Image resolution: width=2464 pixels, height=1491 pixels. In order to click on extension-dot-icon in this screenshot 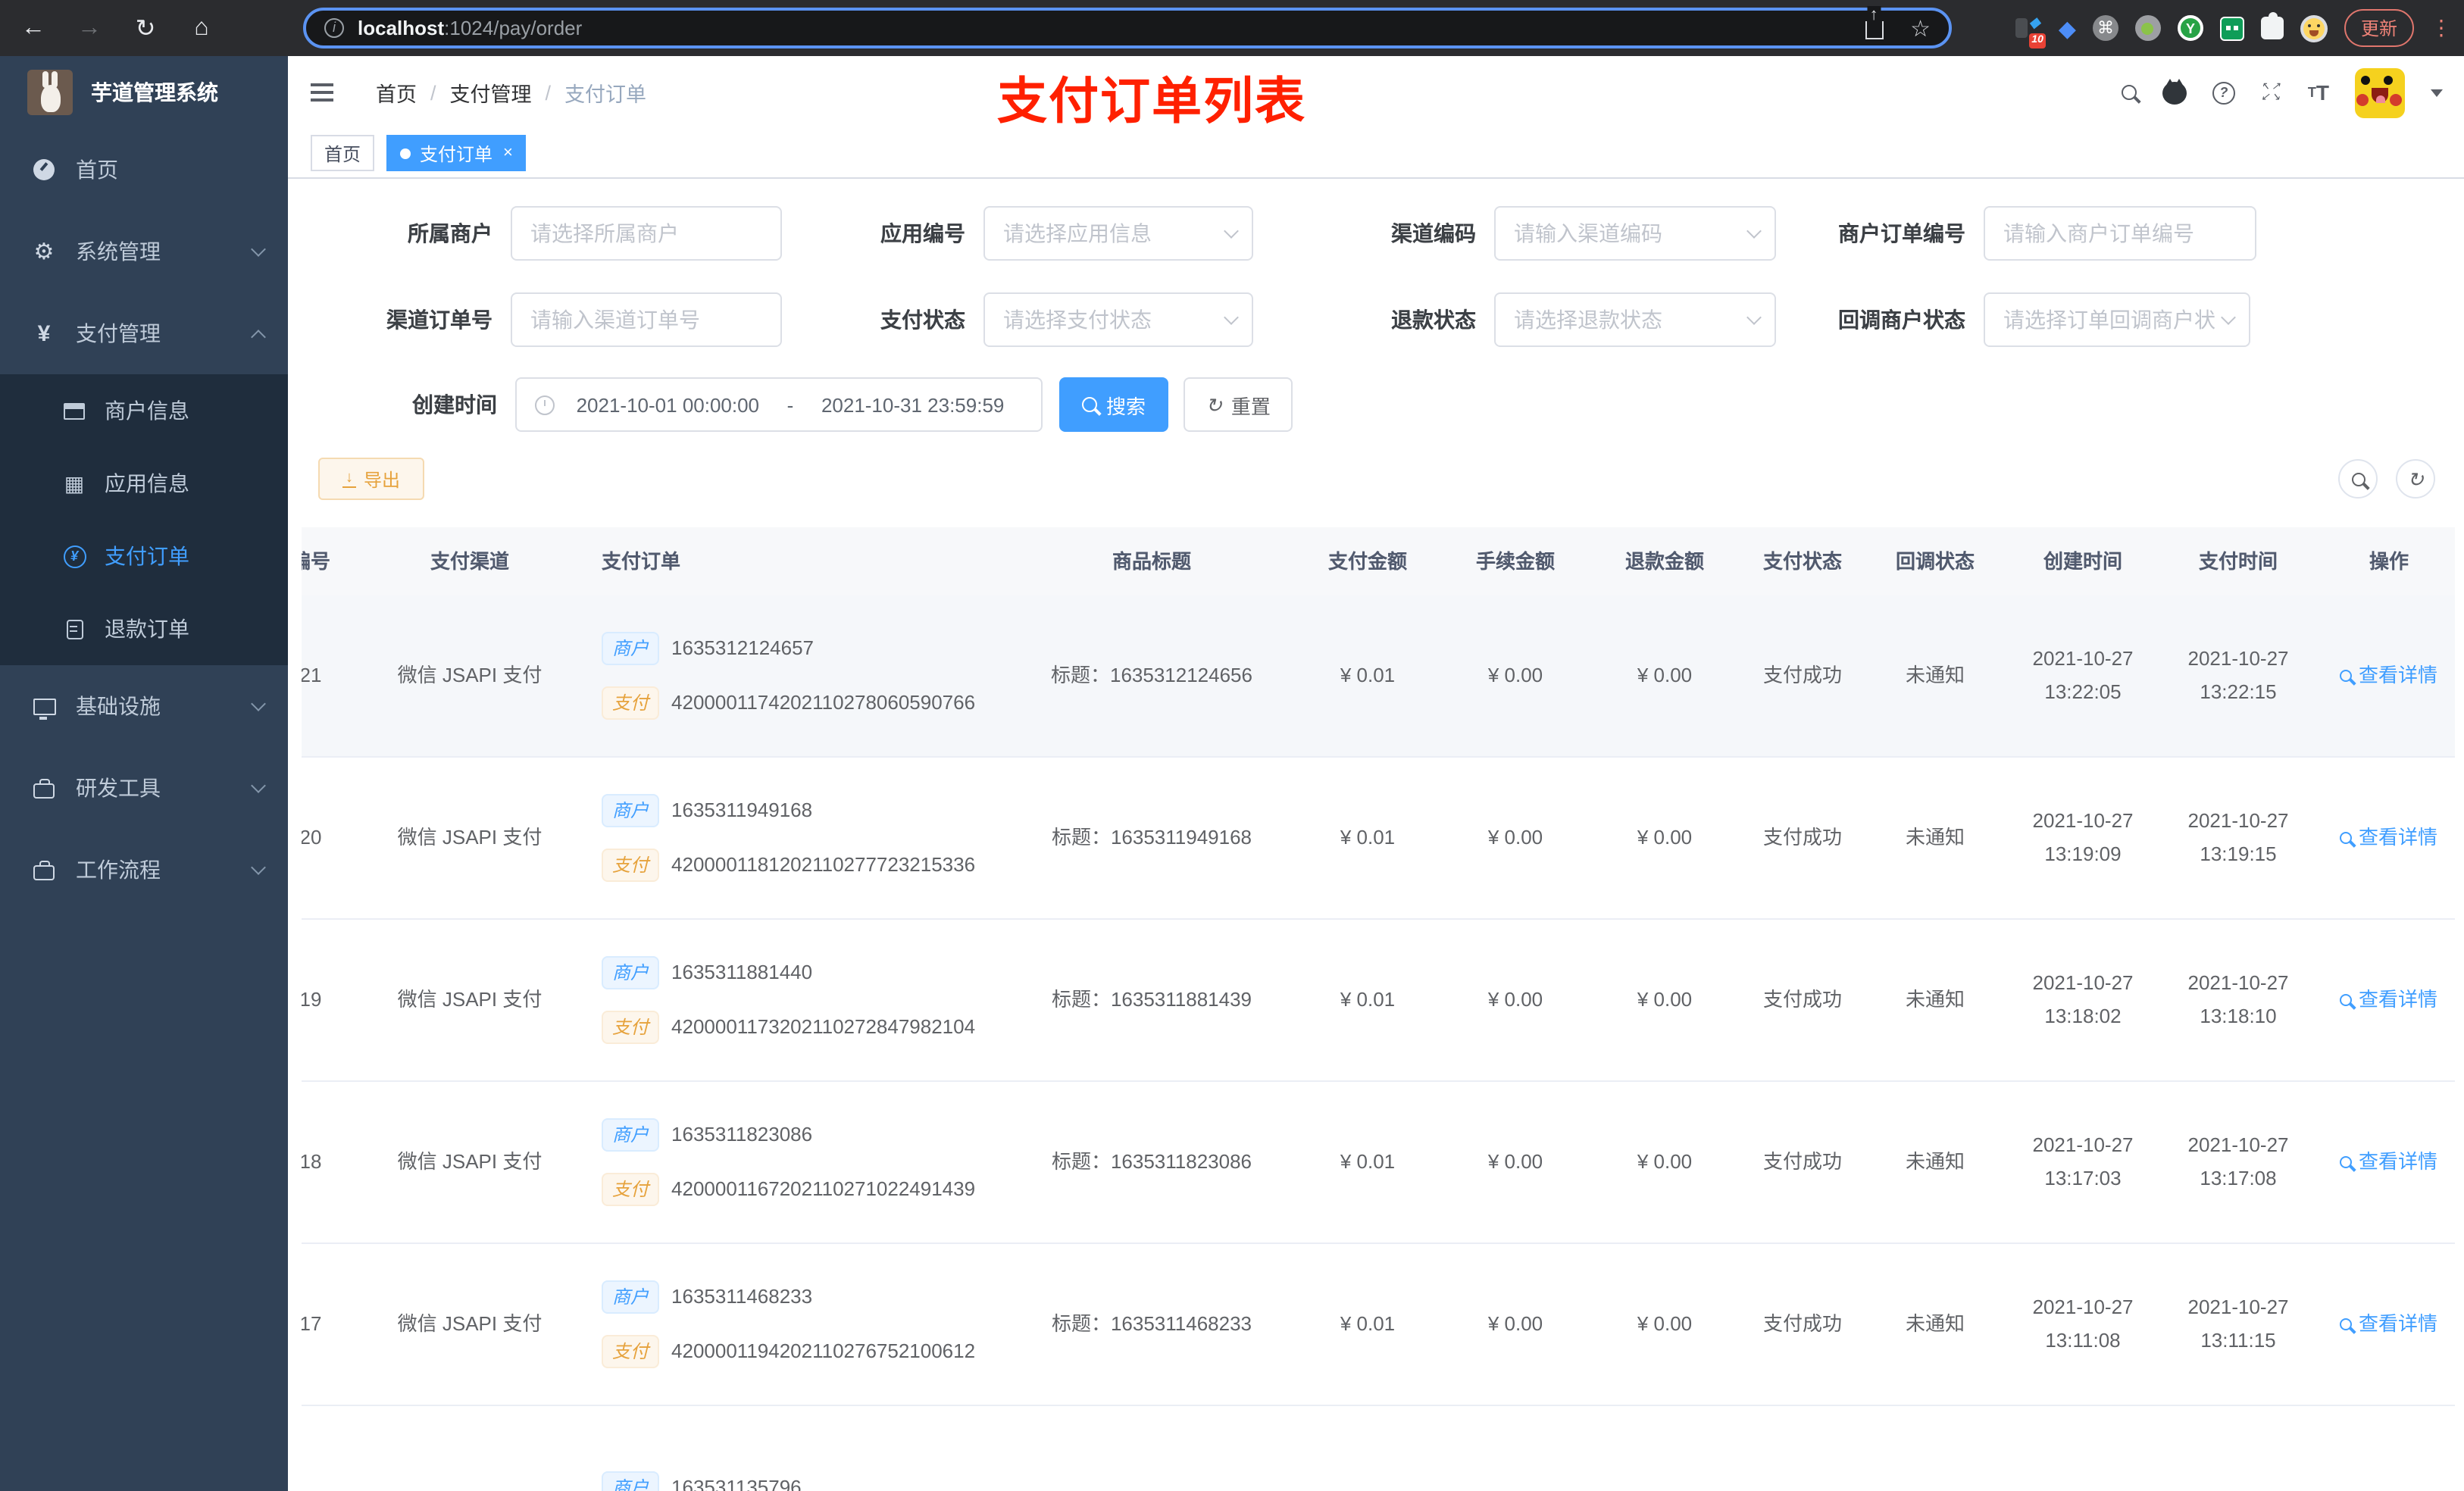, I will do `click(2147, 28)`.